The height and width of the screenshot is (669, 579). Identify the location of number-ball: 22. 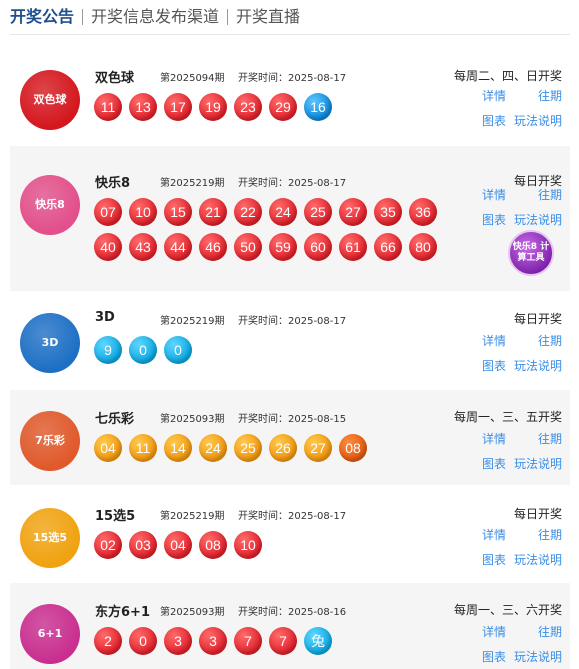
(248, 212).